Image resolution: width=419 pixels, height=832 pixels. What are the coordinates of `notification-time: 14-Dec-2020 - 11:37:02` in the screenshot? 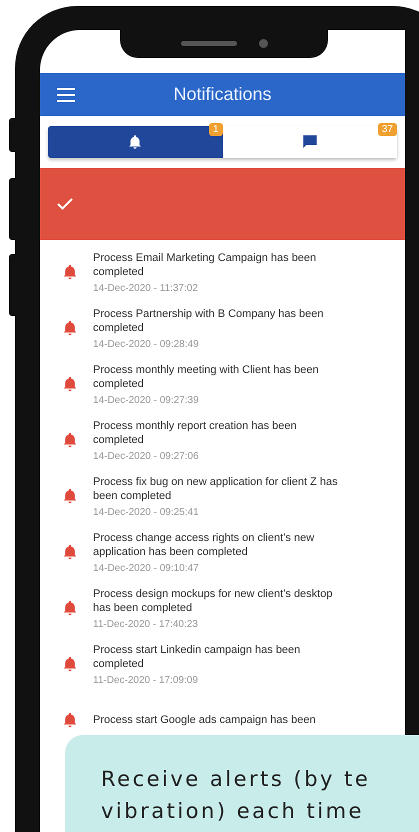 It's located at (146, 288).